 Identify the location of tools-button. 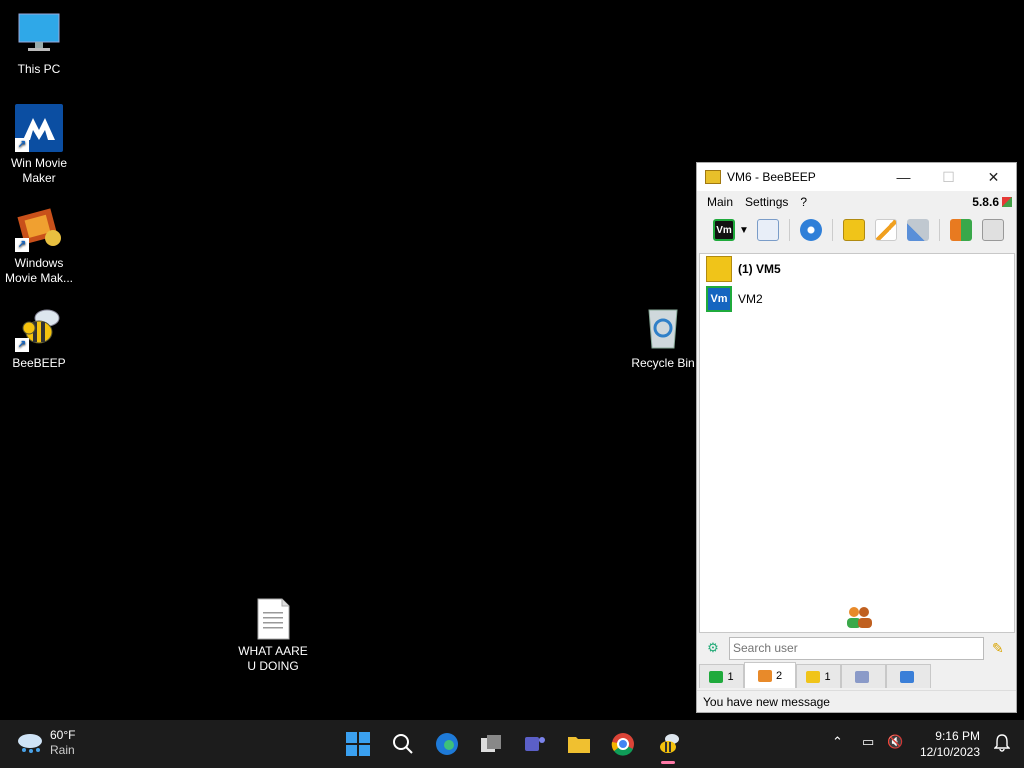
(918, 230).